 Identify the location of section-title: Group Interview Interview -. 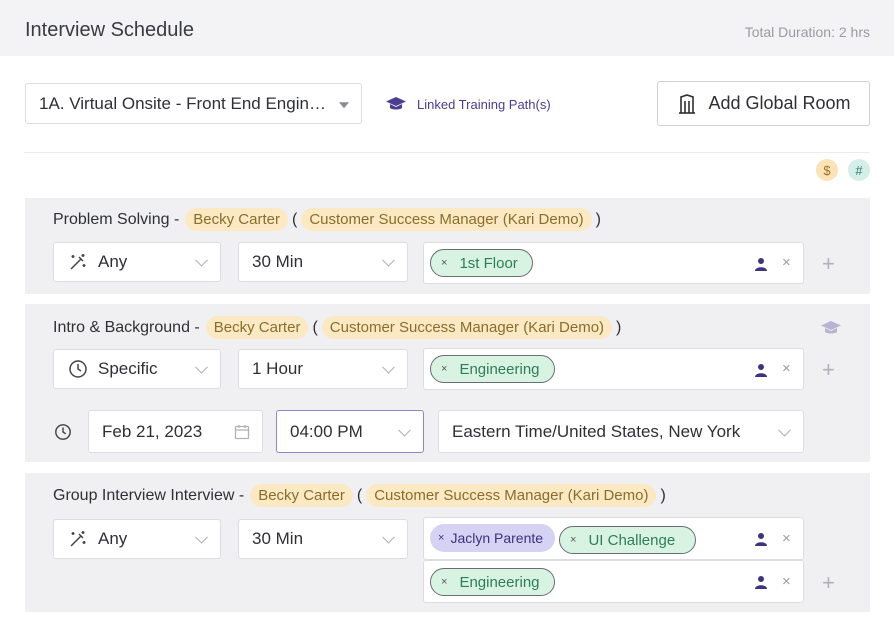
(149, 495).